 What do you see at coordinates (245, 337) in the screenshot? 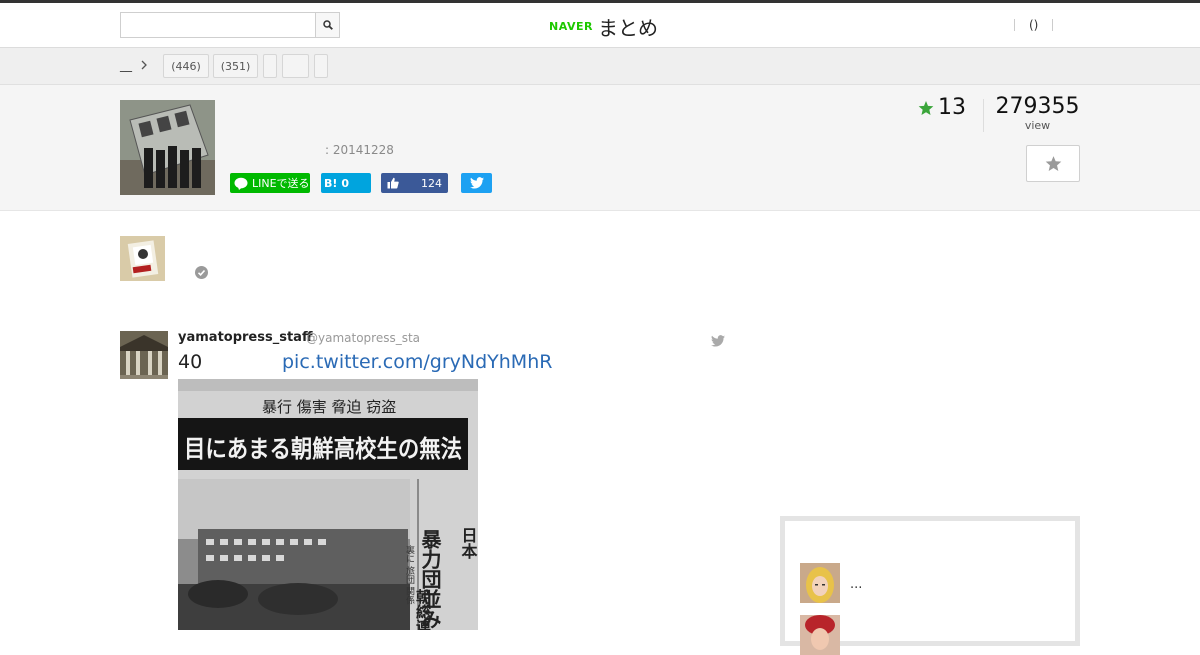
I see `tweet-author-name: yamatopress_staff` at bounding box center [245, 337].